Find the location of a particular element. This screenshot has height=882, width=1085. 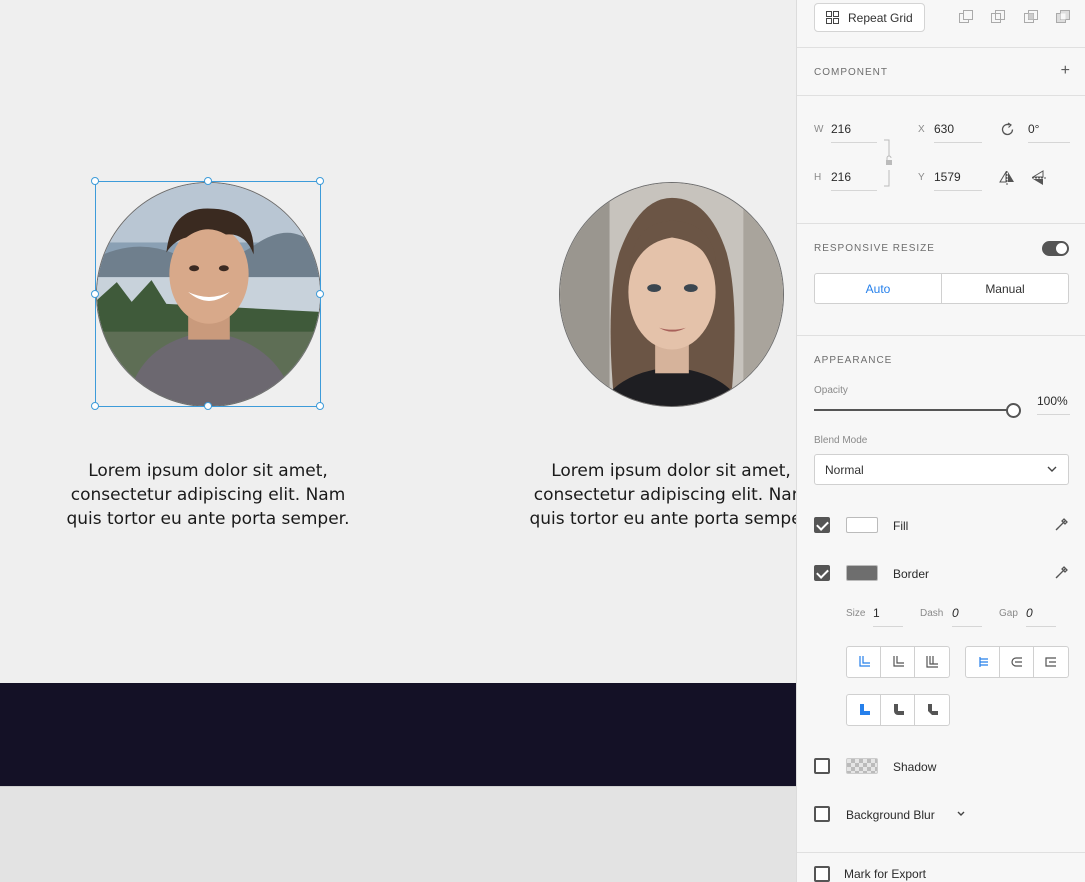

join-miter-icon is located at coordinates (864, 709).